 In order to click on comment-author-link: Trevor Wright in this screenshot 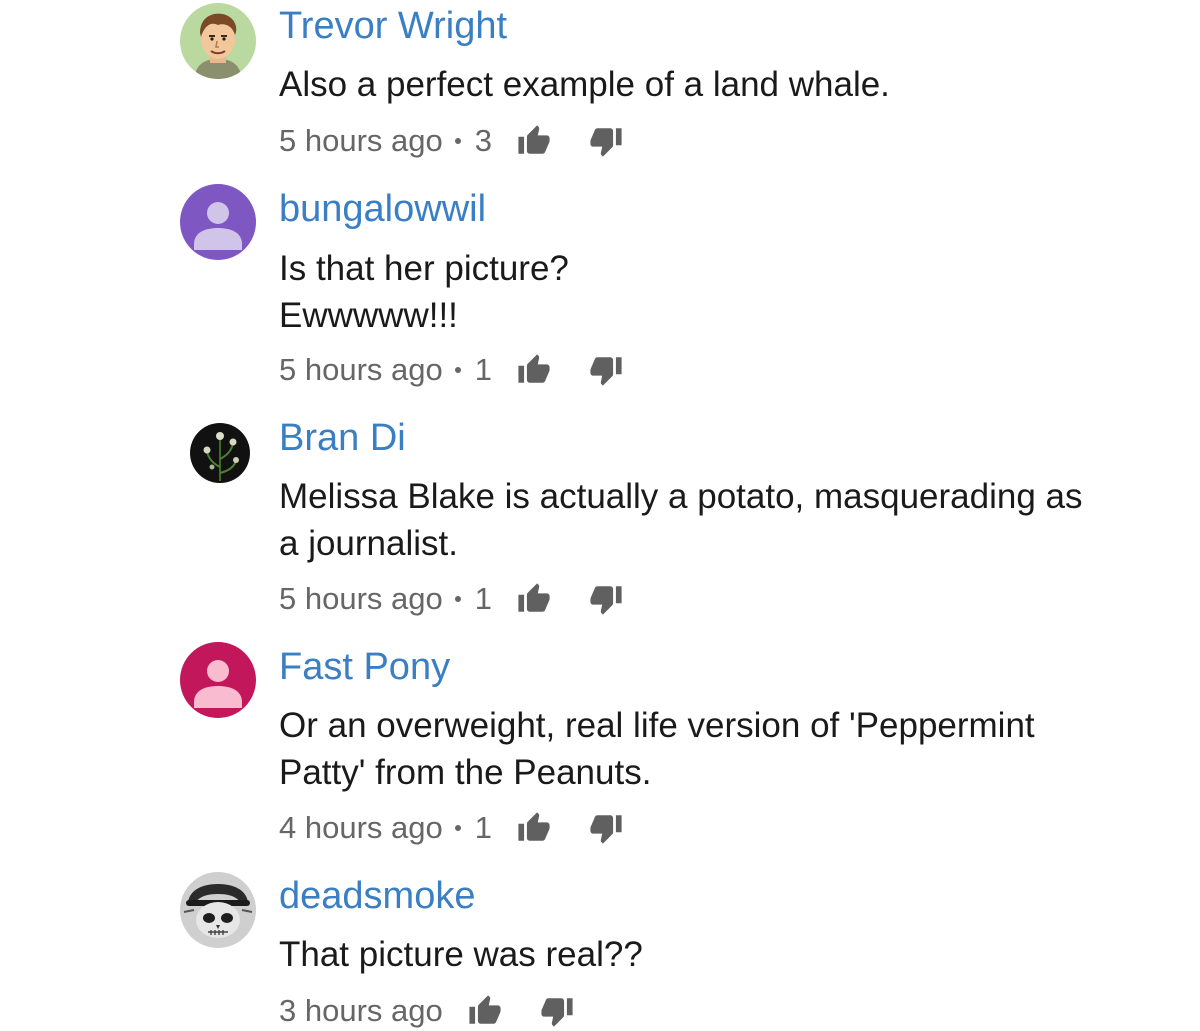, I will do `click(393, 26)`.